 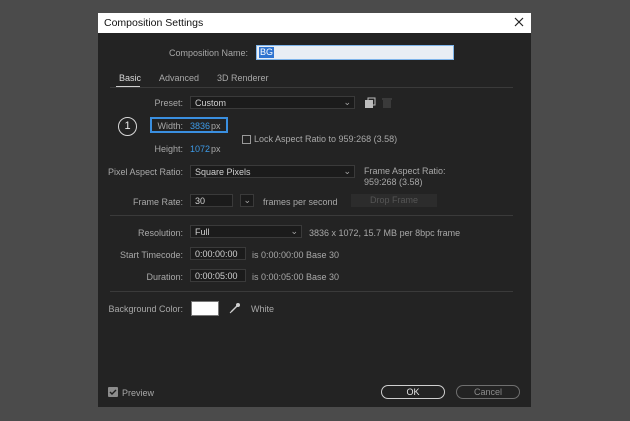 What do you see at coordinates (314, 23) in the screenshot?
I see `title-bar: Composition Settings` at bounding box center [314, 23].